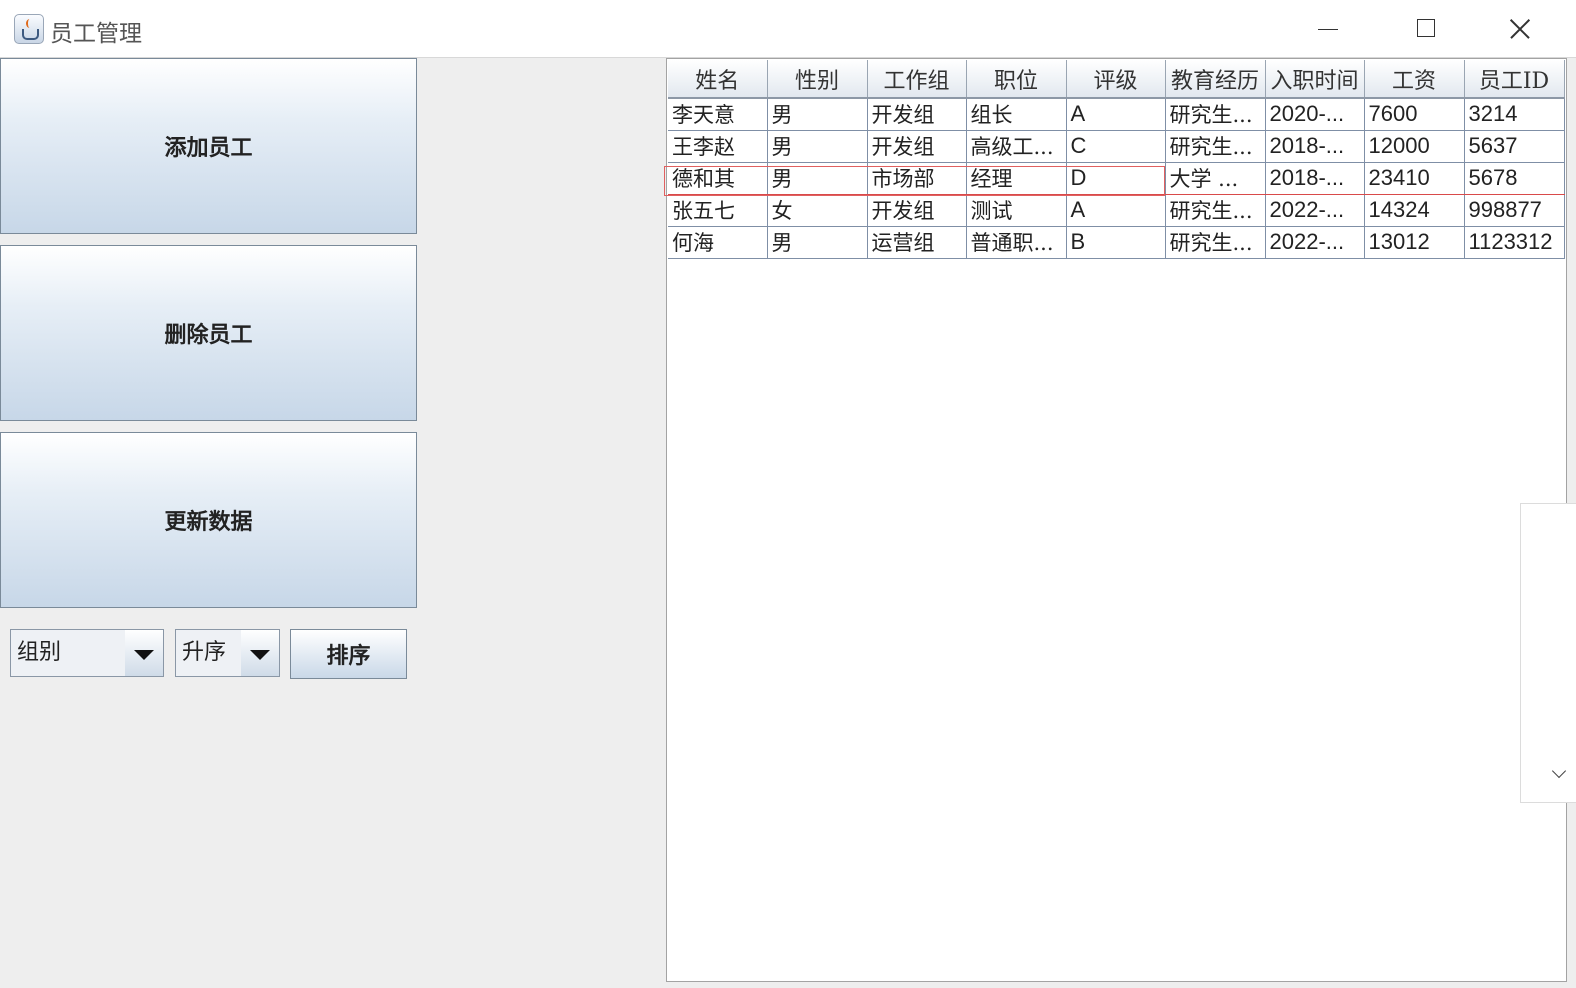 Image resolution: width=1576 pixels, height=988 pixels. Describe the element at coordinates (69, 653) in the screenshot. I see `sort-field-value: 组别` at that location.